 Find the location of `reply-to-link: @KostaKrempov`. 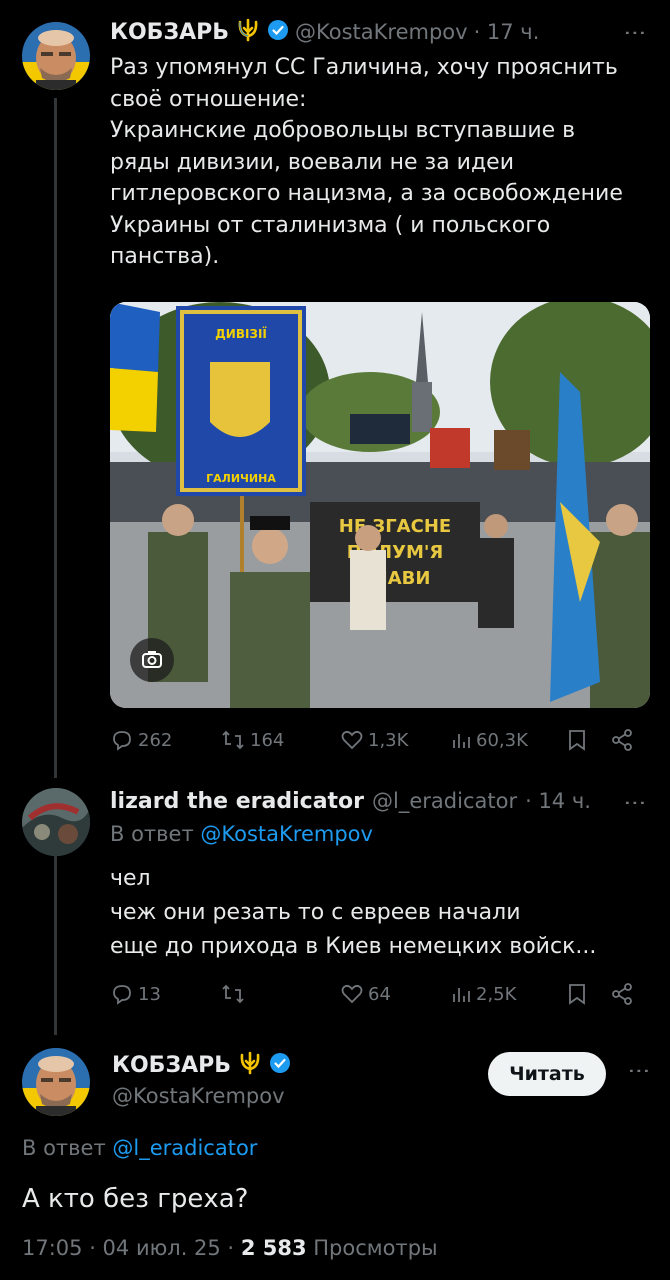

reply-to-link: @KostaKrempov is located at coordinates (286, 834).